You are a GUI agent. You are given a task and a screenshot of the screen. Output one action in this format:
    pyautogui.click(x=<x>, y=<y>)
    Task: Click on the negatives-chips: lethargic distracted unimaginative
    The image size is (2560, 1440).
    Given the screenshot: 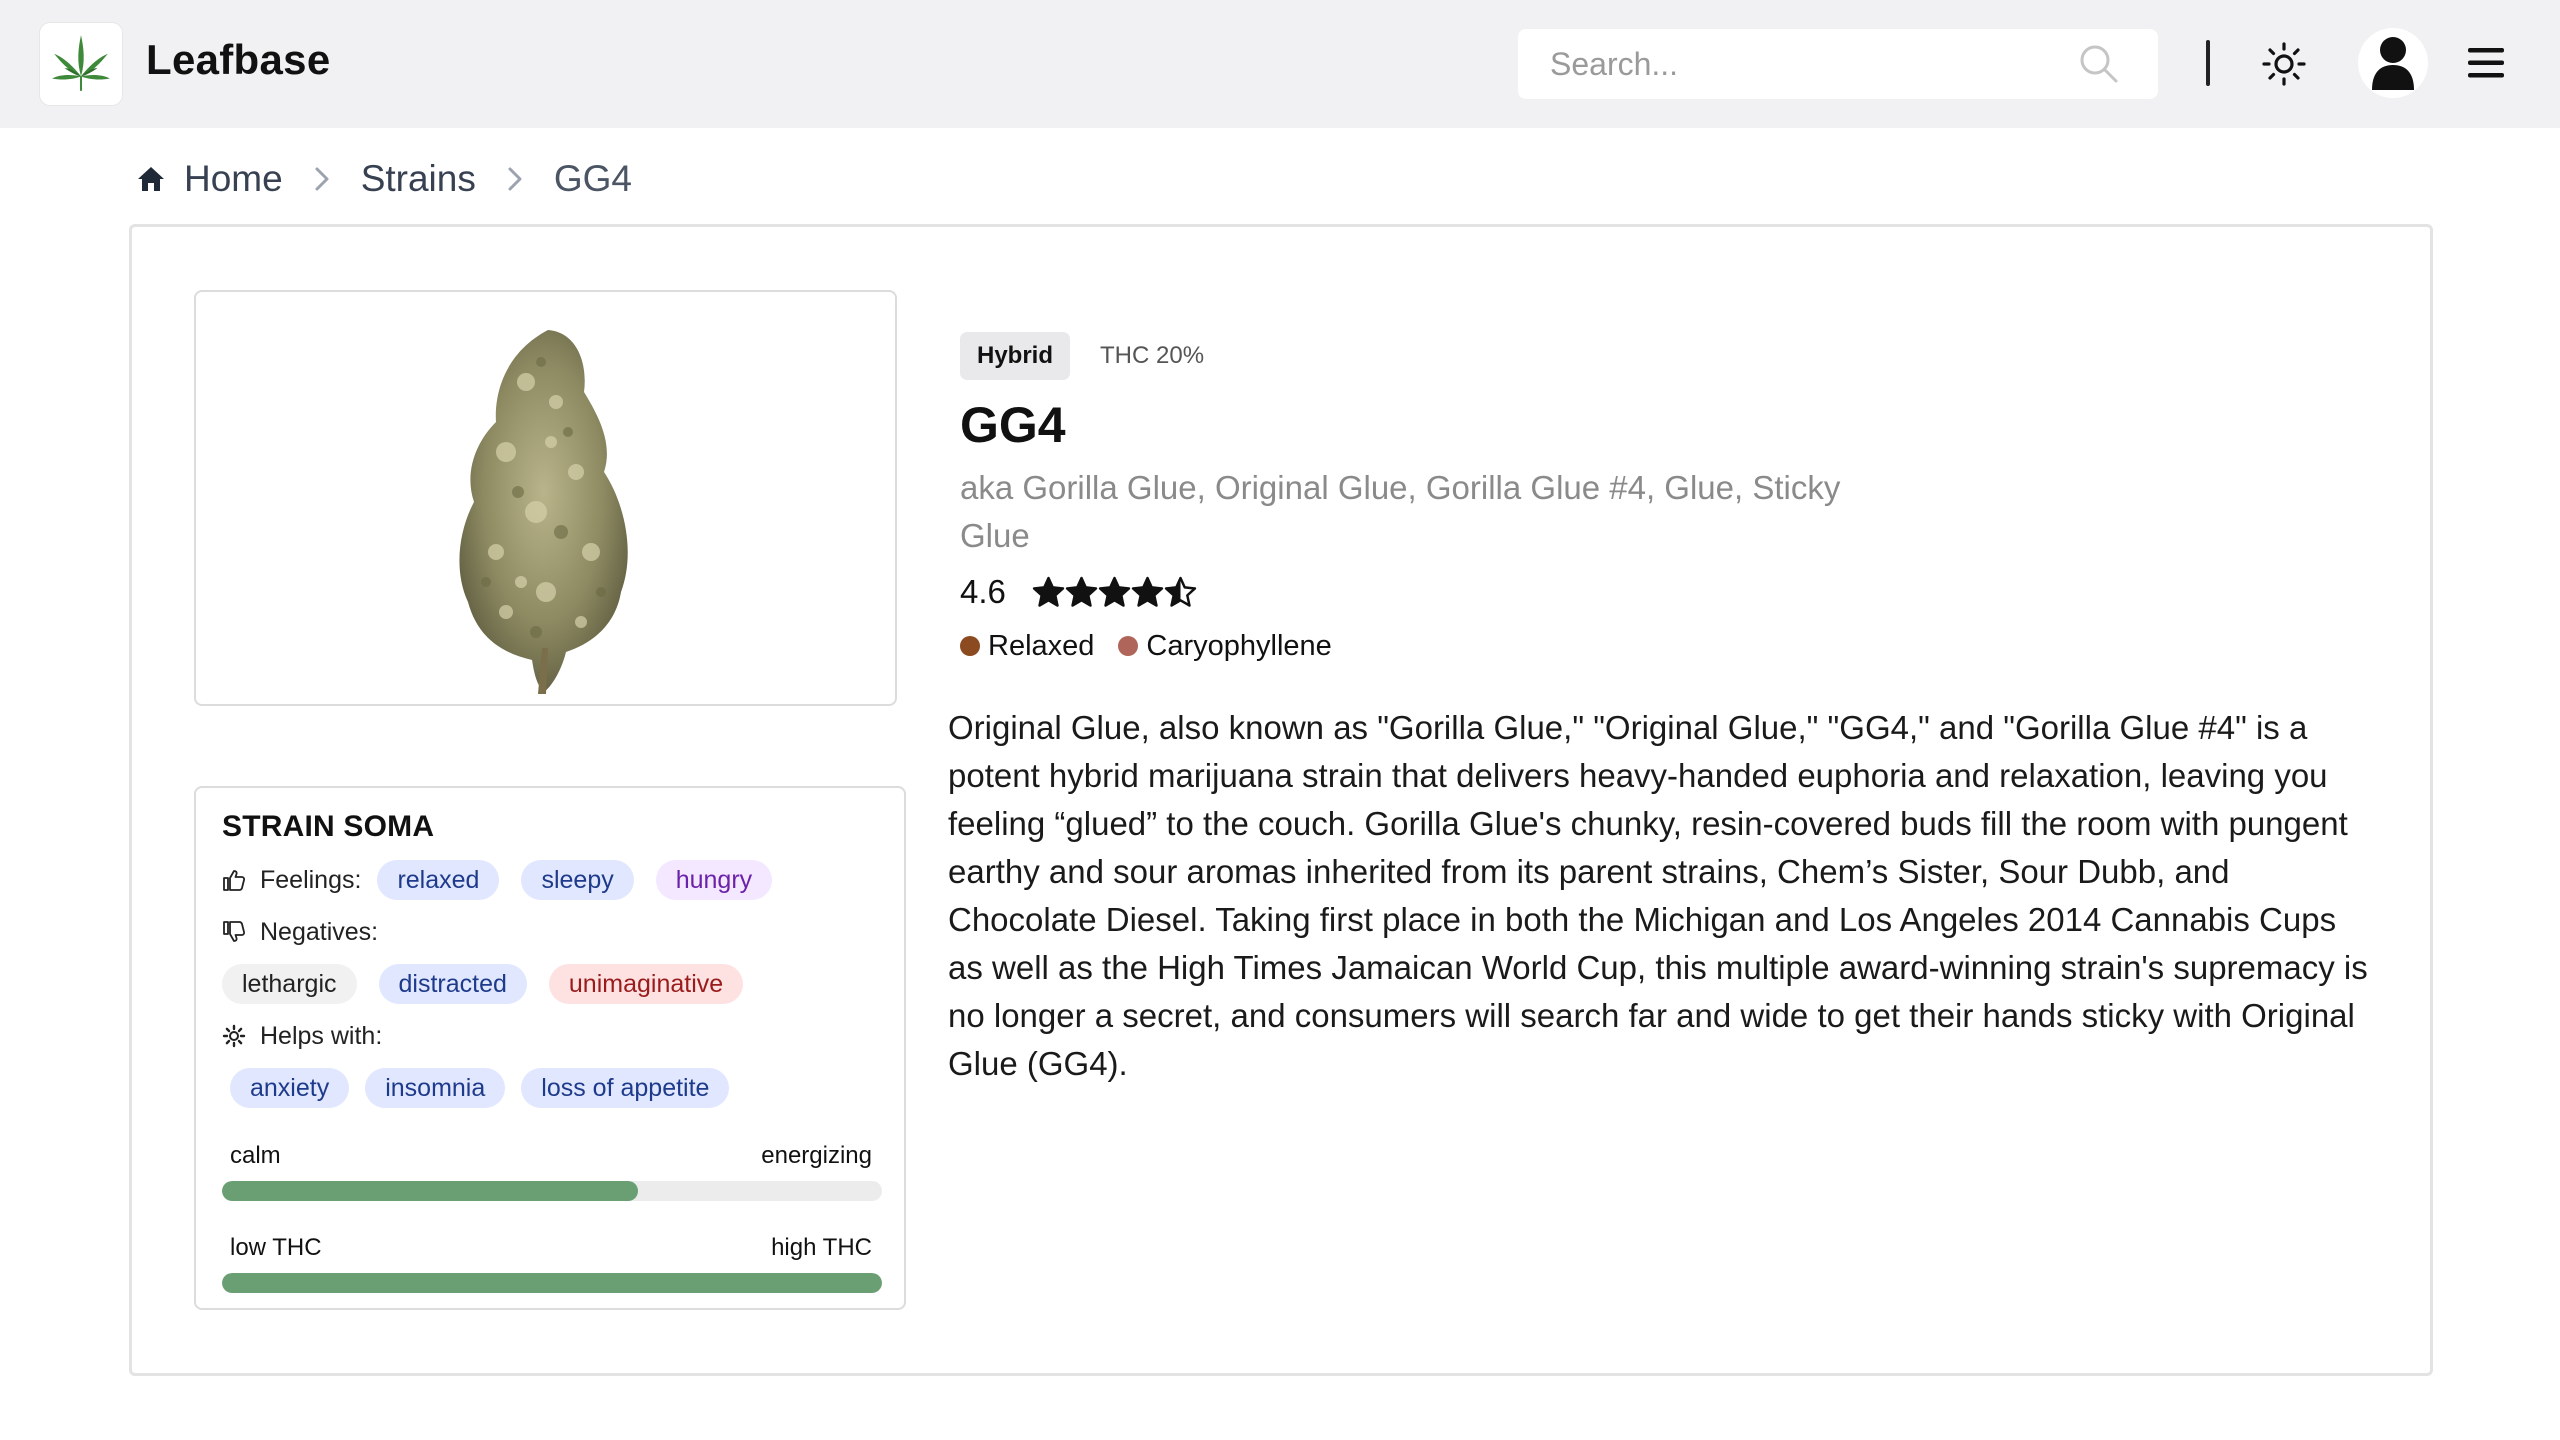 What is the action you would take?
    pyautogui.click(x=493, y=984)
    